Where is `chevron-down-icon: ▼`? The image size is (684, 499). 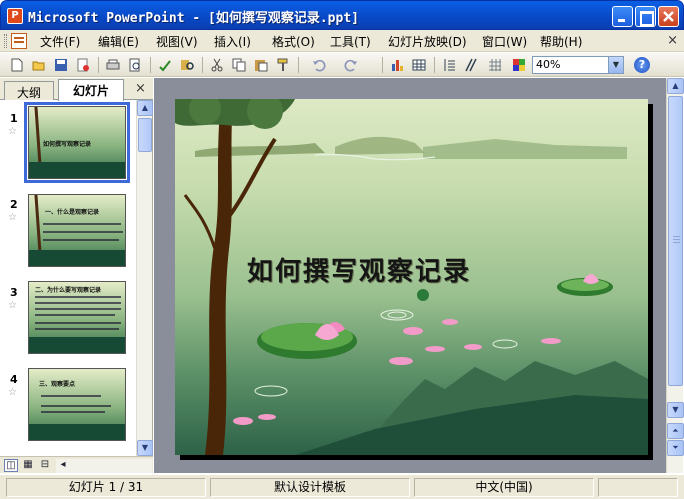
chevron-down-icon: ▼ is located at coordinates (615, 65).